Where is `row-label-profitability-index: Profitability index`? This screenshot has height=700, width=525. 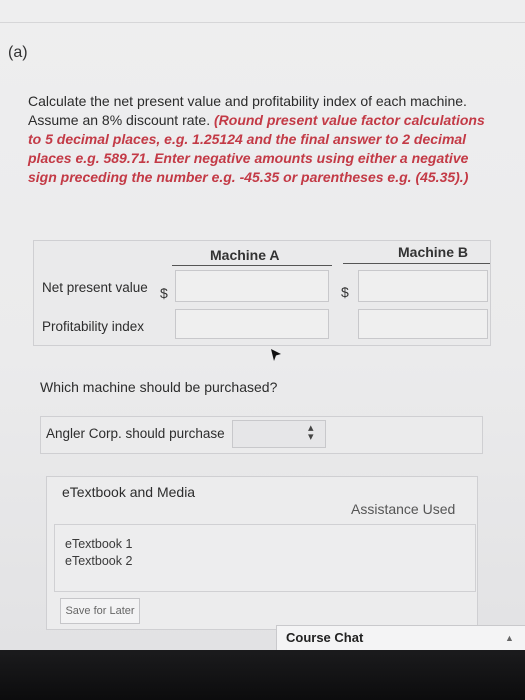
row-label-profitability-index: Profitability index is located at coordinates (93, 326).